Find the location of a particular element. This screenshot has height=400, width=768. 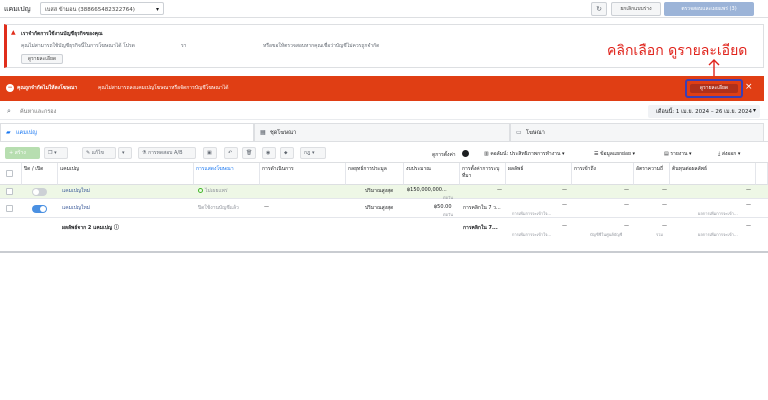

header-actions: การดำเนินการ is located at coordinates (303, 174).